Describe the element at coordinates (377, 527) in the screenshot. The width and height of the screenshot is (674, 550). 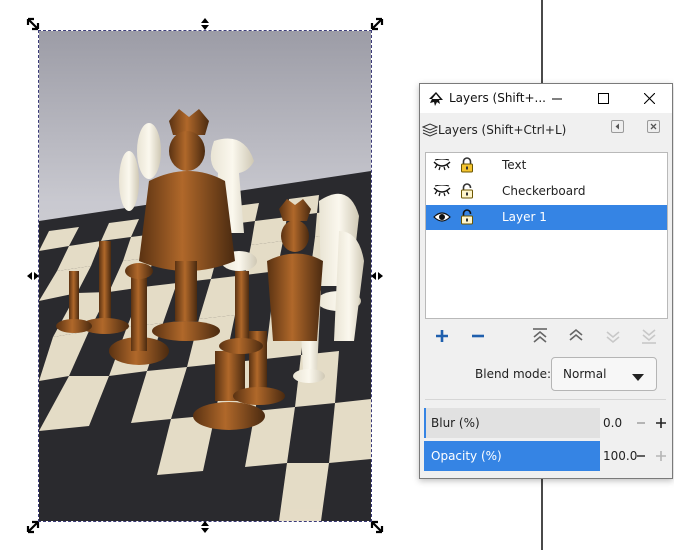
I see `resize-handle-bottom-right` at that location.